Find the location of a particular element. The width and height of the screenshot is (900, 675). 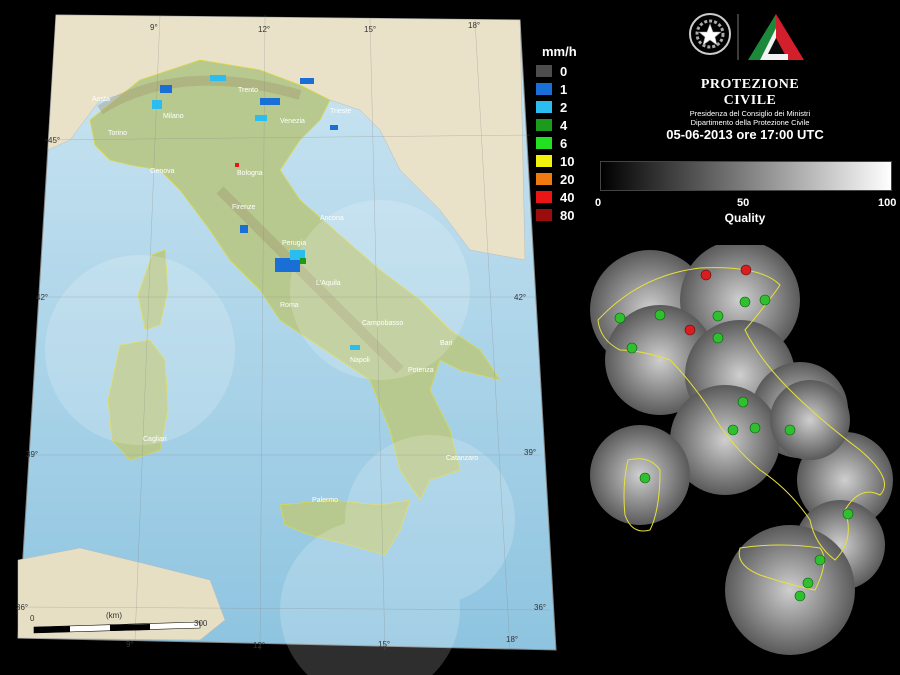

quality-label: Quality is located at coordinates (745, 218).